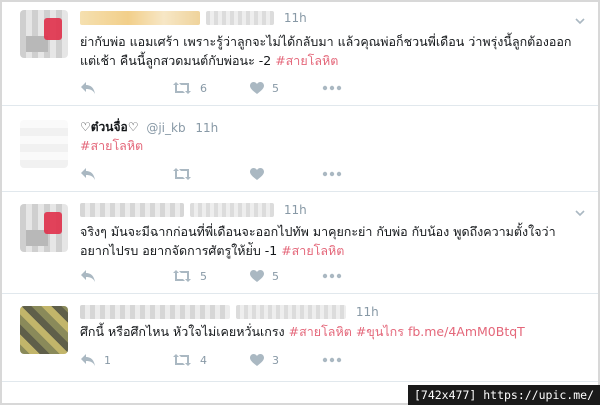 This screenshot has width=600, height=405. I want to click on like-button, so click(261, 174).